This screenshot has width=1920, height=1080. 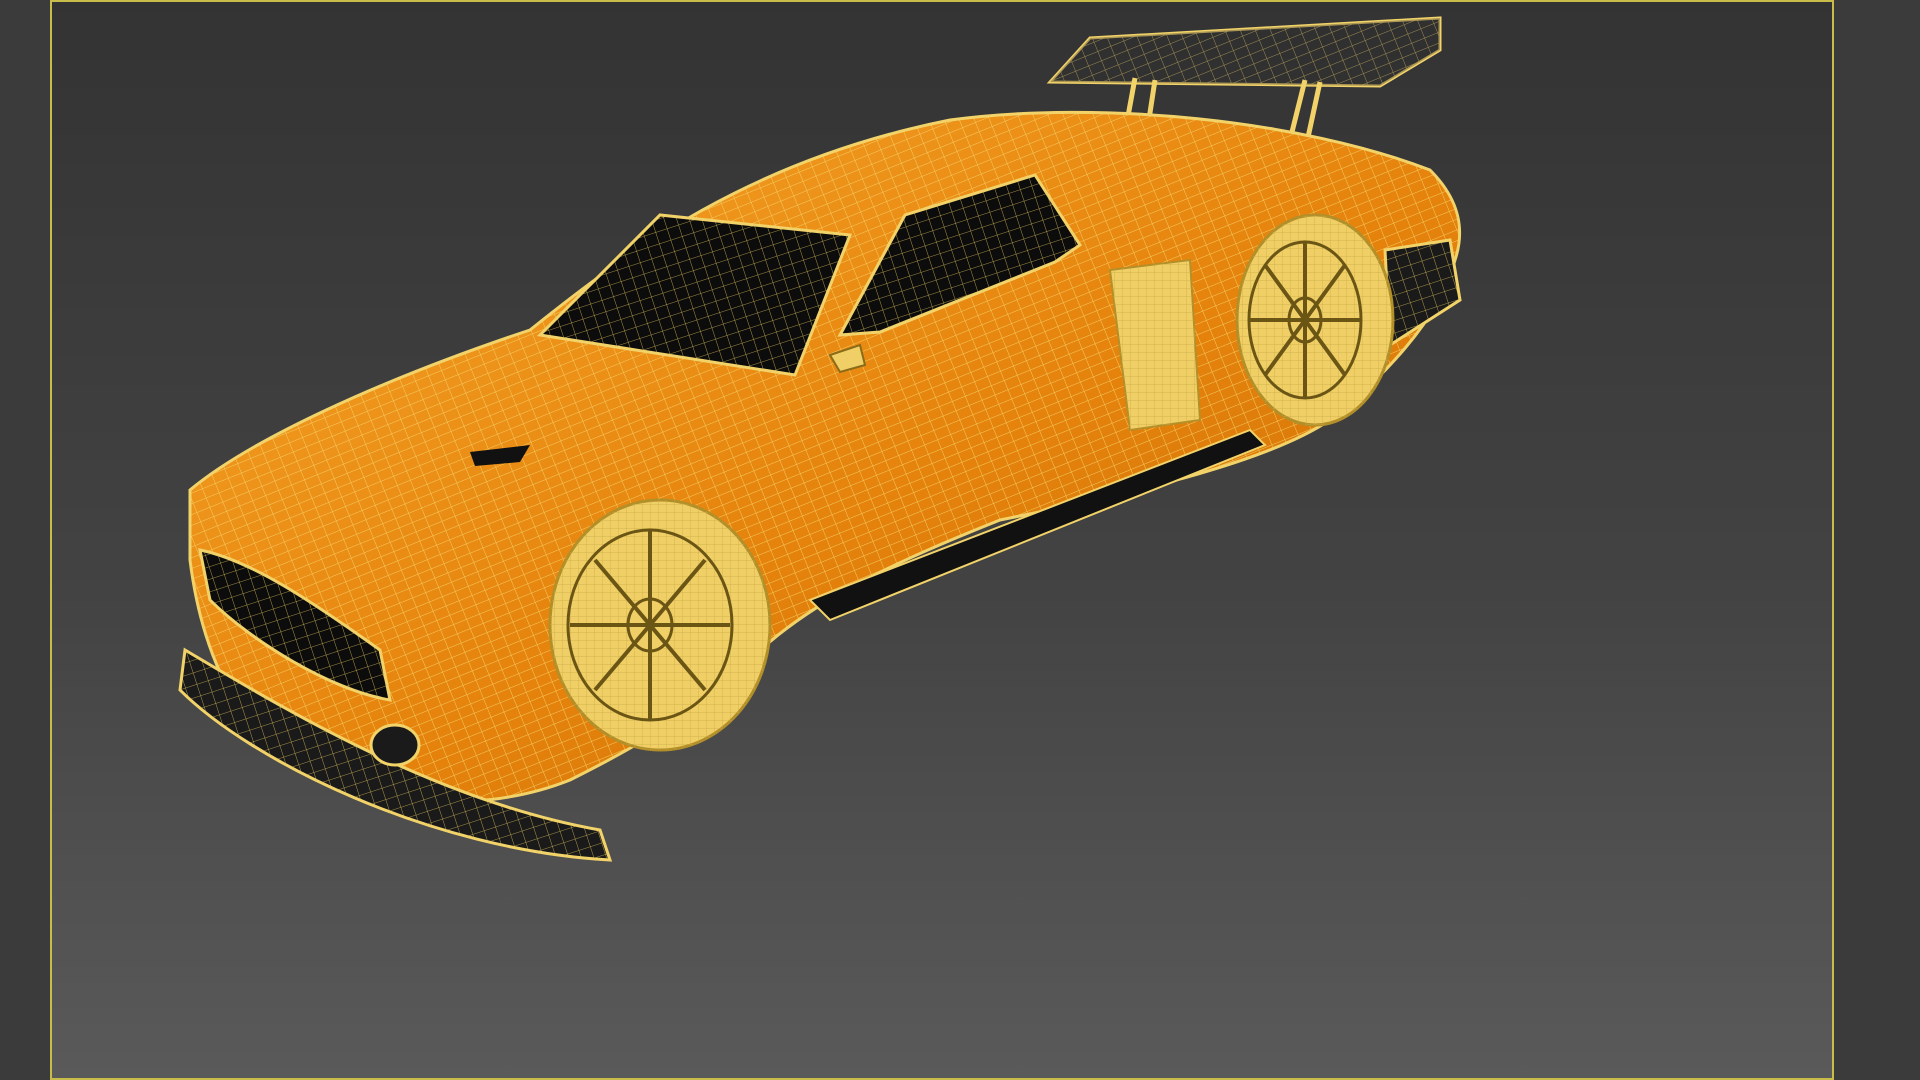 What do you see at coordinates (660, 625) in the screenshot?
I see `front-wheel` at bounding box center [660, 625].